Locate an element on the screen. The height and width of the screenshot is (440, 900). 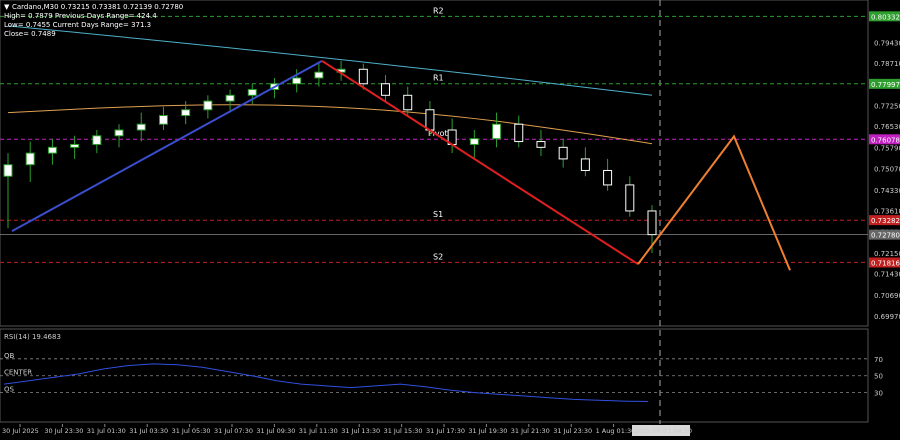
time-tick: 30 Jul 2025 is located at coordinates (20, 431).